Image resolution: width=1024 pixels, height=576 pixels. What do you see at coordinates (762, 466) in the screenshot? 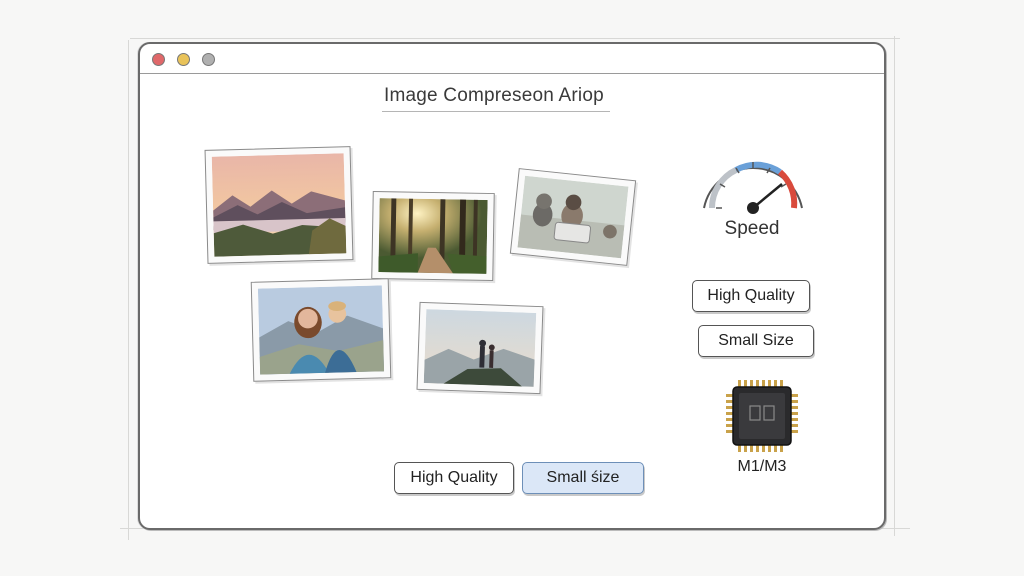
I see `chip-label: M1/M3` at bounding box center [762, 466].